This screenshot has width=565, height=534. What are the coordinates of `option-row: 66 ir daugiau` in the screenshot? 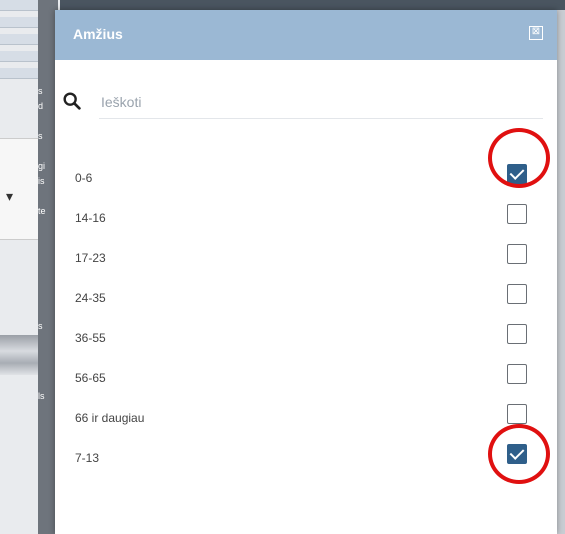 It's located at (306, 418).